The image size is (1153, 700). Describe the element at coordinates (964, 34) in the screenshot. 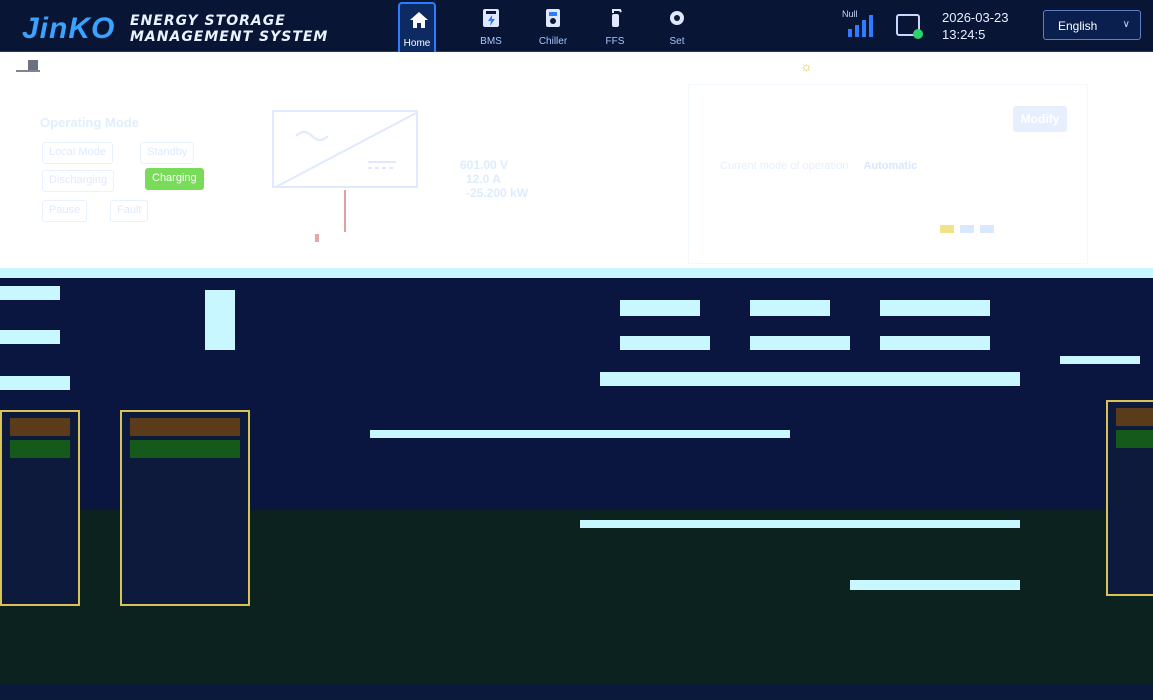

I see `time-text: 13:24:5` at that location.